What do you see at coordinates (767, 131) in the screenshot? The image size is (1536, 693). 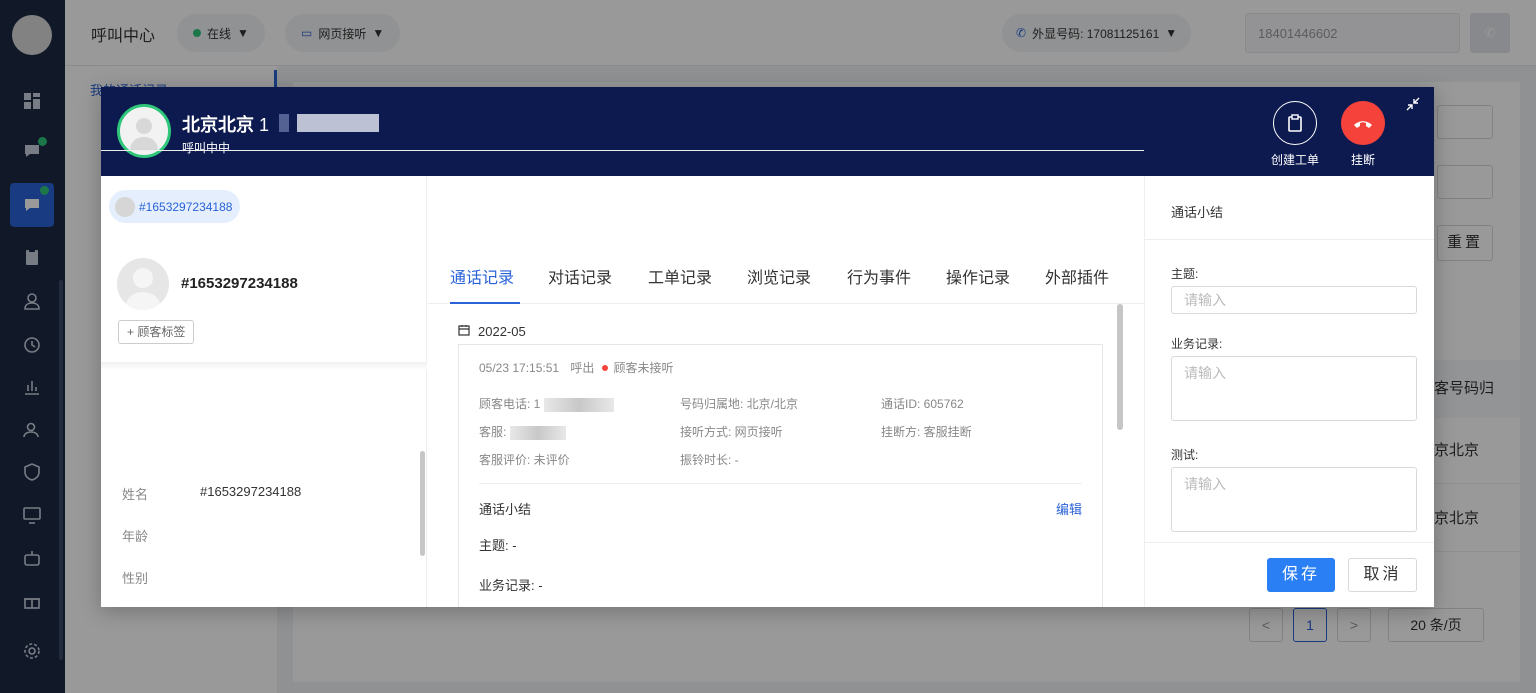 I see `call-header: 北京北京 1 呼叫中中 创建工单 挂断` at bounding box center [767, 131].